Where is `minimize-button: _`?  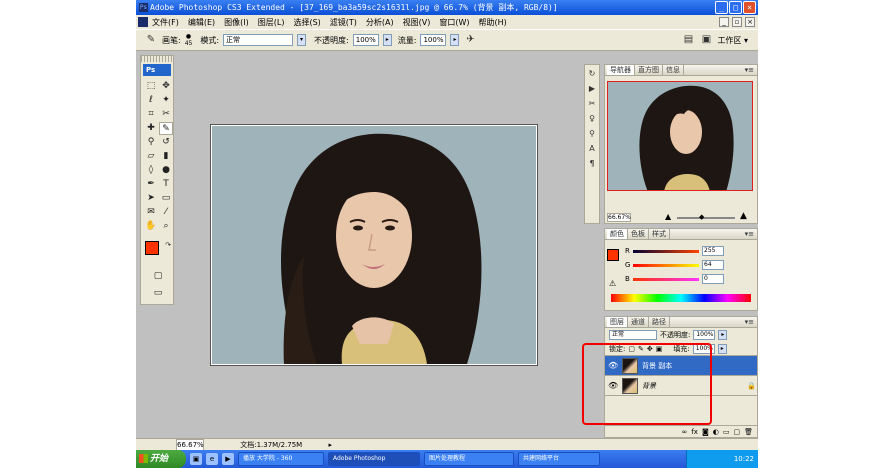 minimize-button: _ is located at coordinates (721, 7).